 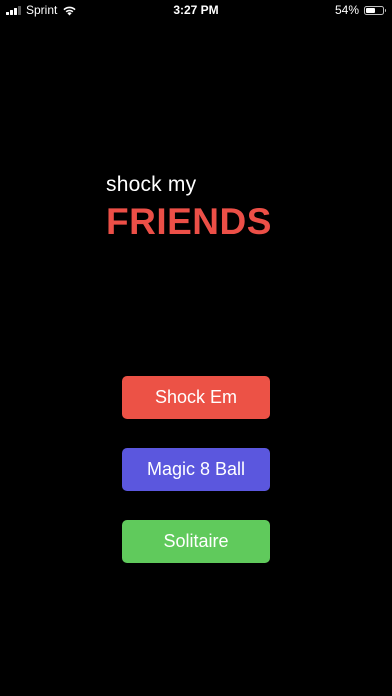 I want to click on app-title: shock my FRIENDS, so click(x=189, y=208).